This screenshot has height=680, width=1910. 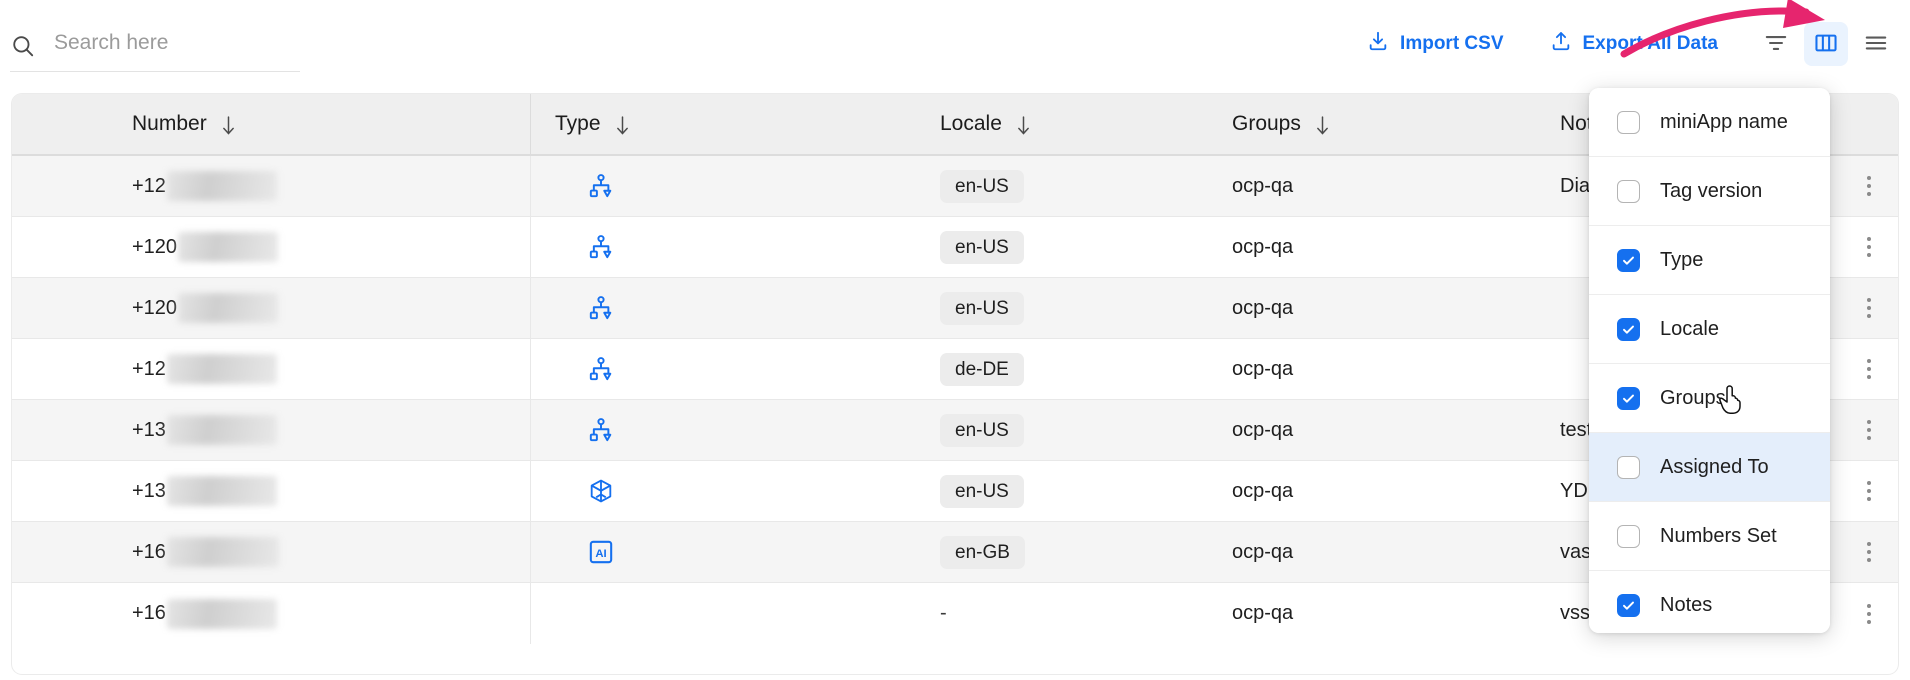 I want to click on columns-button, so click(x=1826, y=44).